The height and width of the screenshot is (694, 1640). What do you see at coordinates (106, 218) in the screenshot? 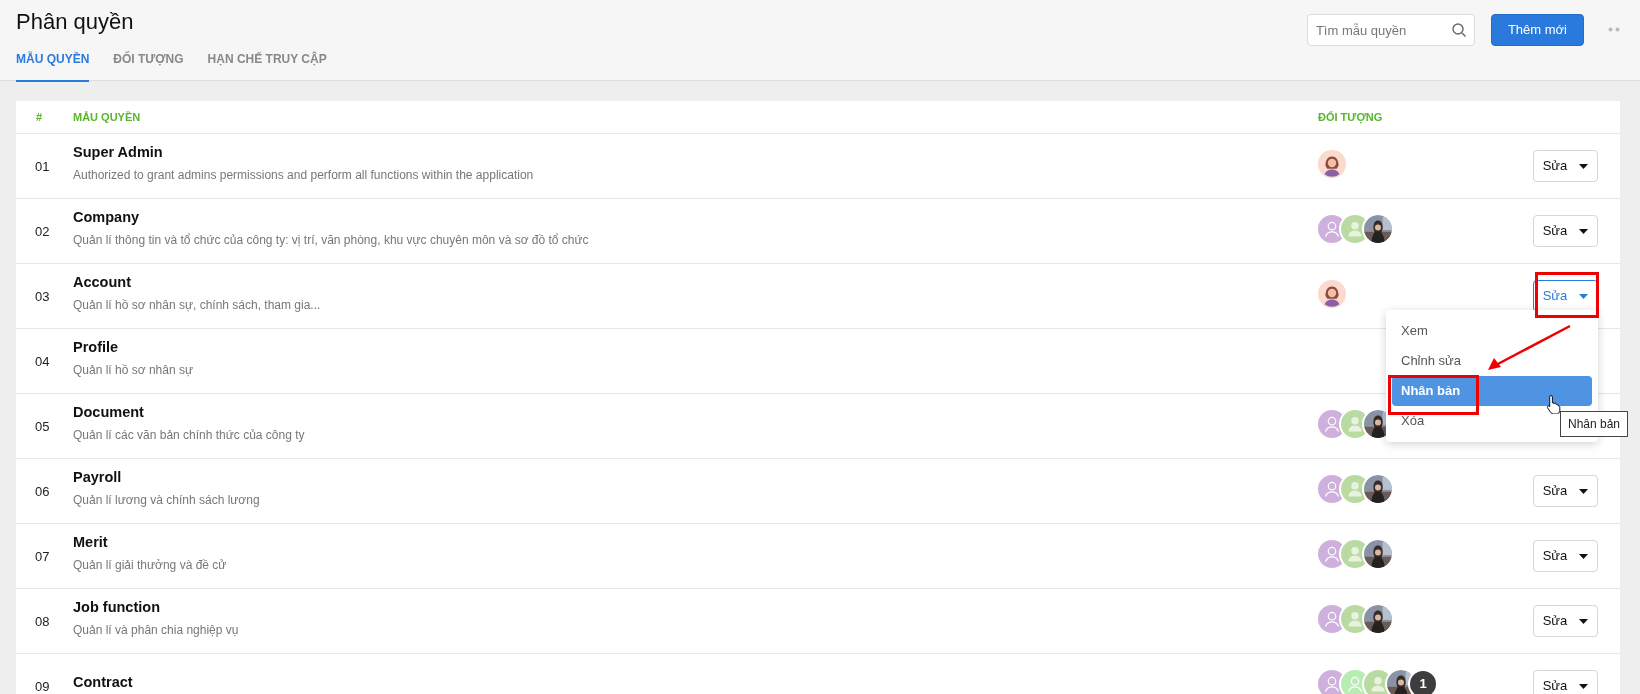
I see `template-name: Company` at bounding box center [106, 218].